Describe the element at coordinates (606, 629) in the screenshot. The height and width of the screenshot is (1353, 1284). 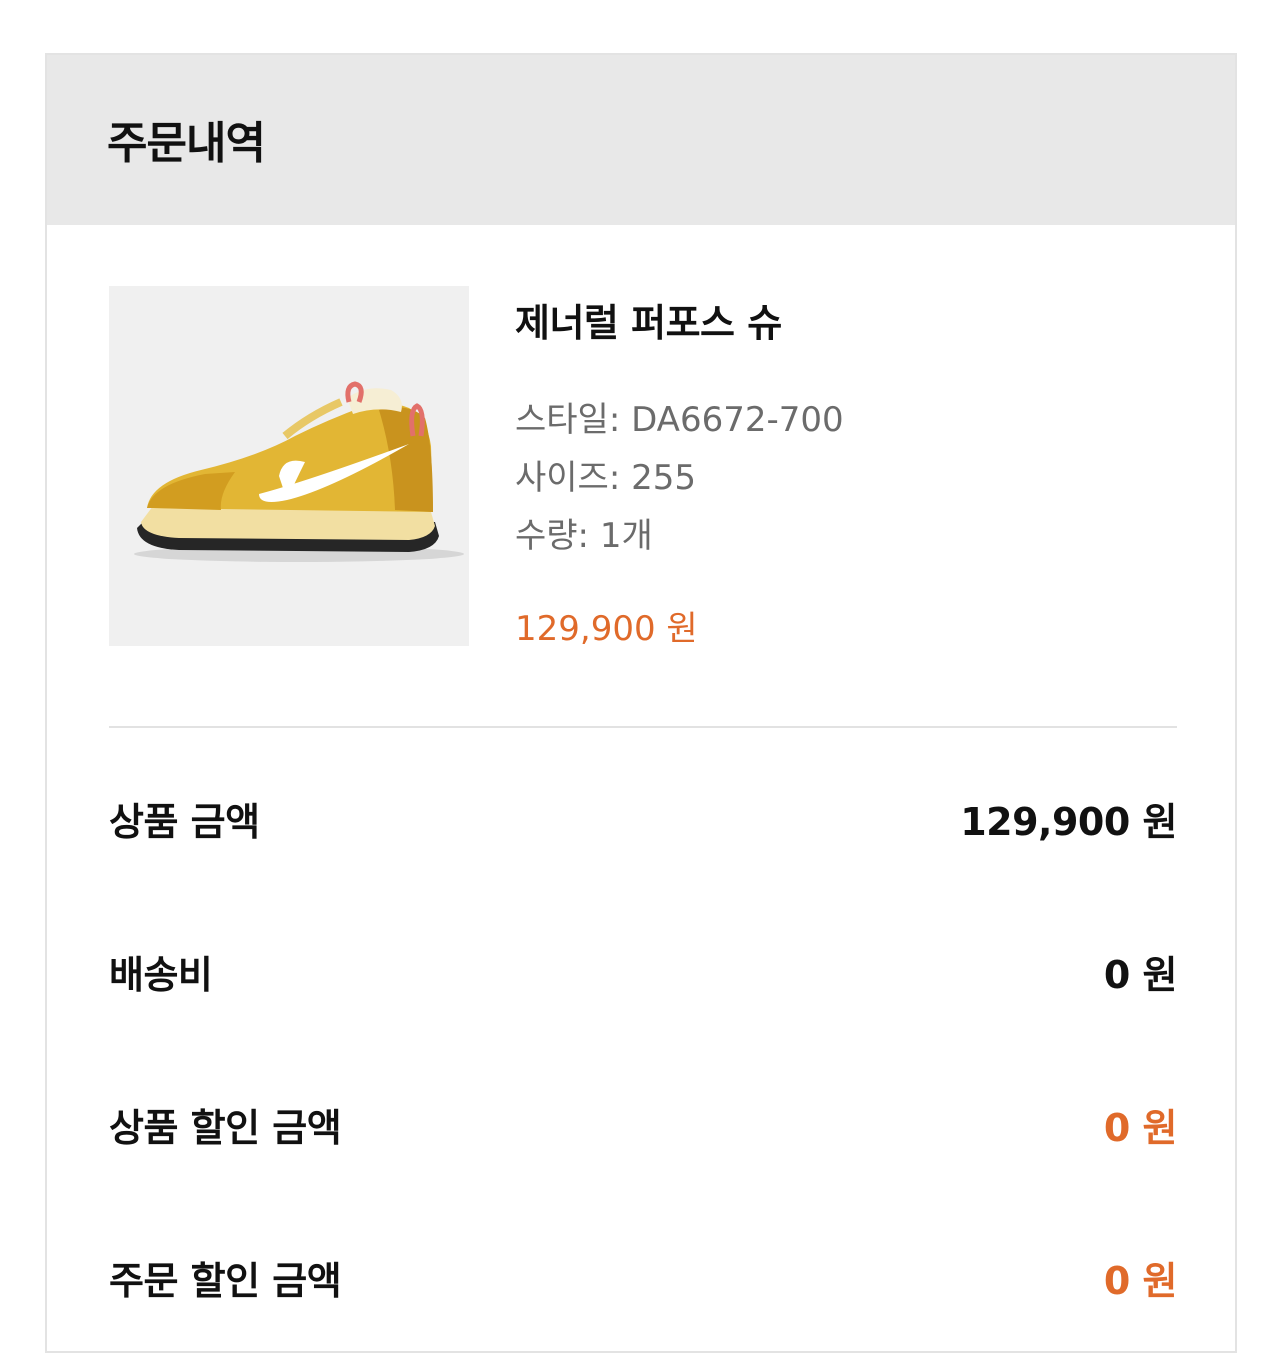
I see `product-price: 129,900 원` at that location.